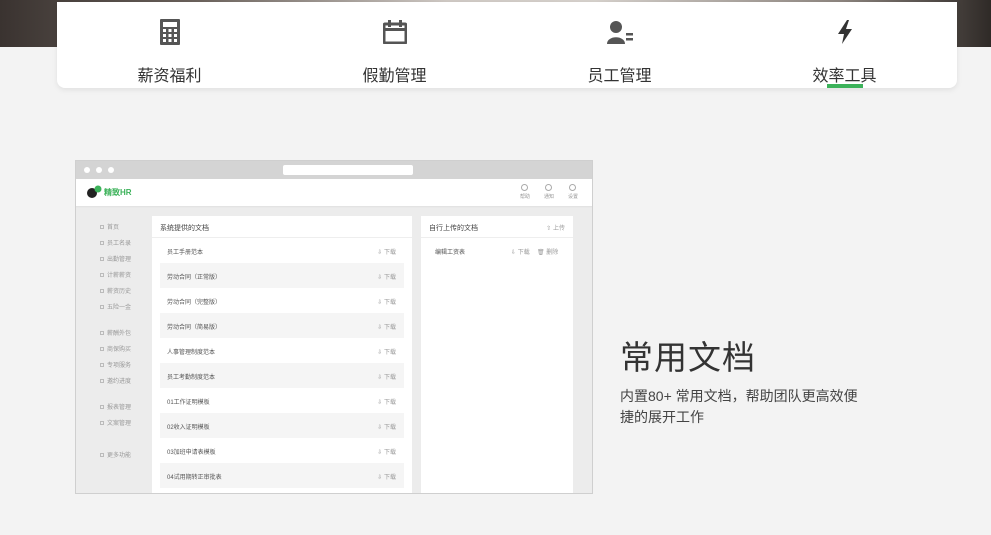 Image resolution: width=991 pixels, height=535 pixels. I want to click on mock-notify-label: 通知, so click(548, 197).